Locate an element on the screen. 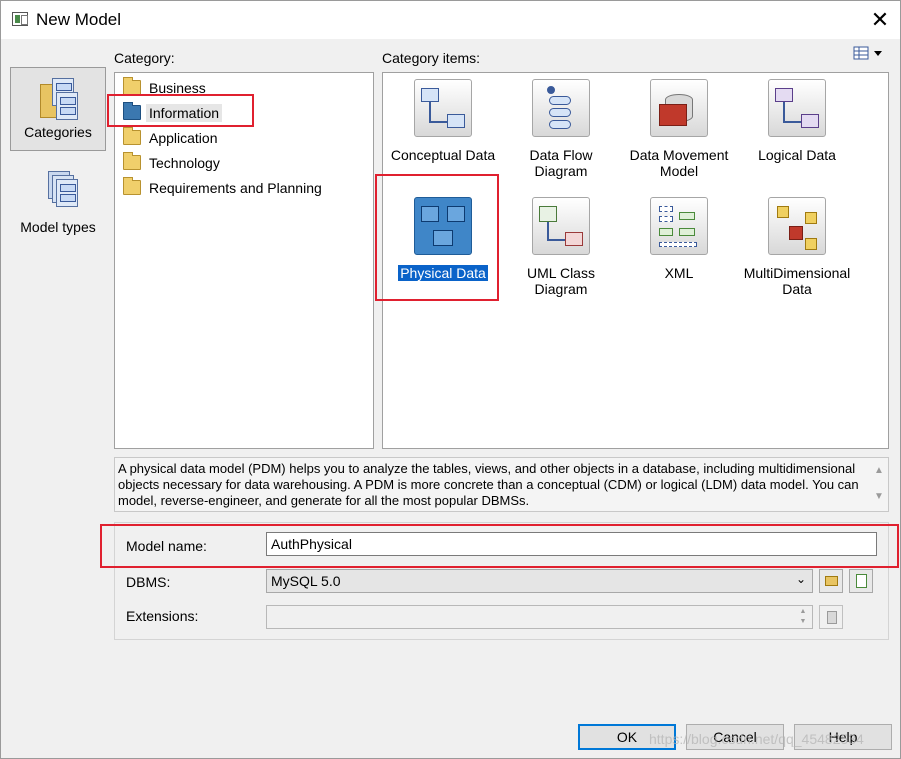 This screenshot has height=759, width=901. cancel-button: Cancel is located at coordinates (735, 737).